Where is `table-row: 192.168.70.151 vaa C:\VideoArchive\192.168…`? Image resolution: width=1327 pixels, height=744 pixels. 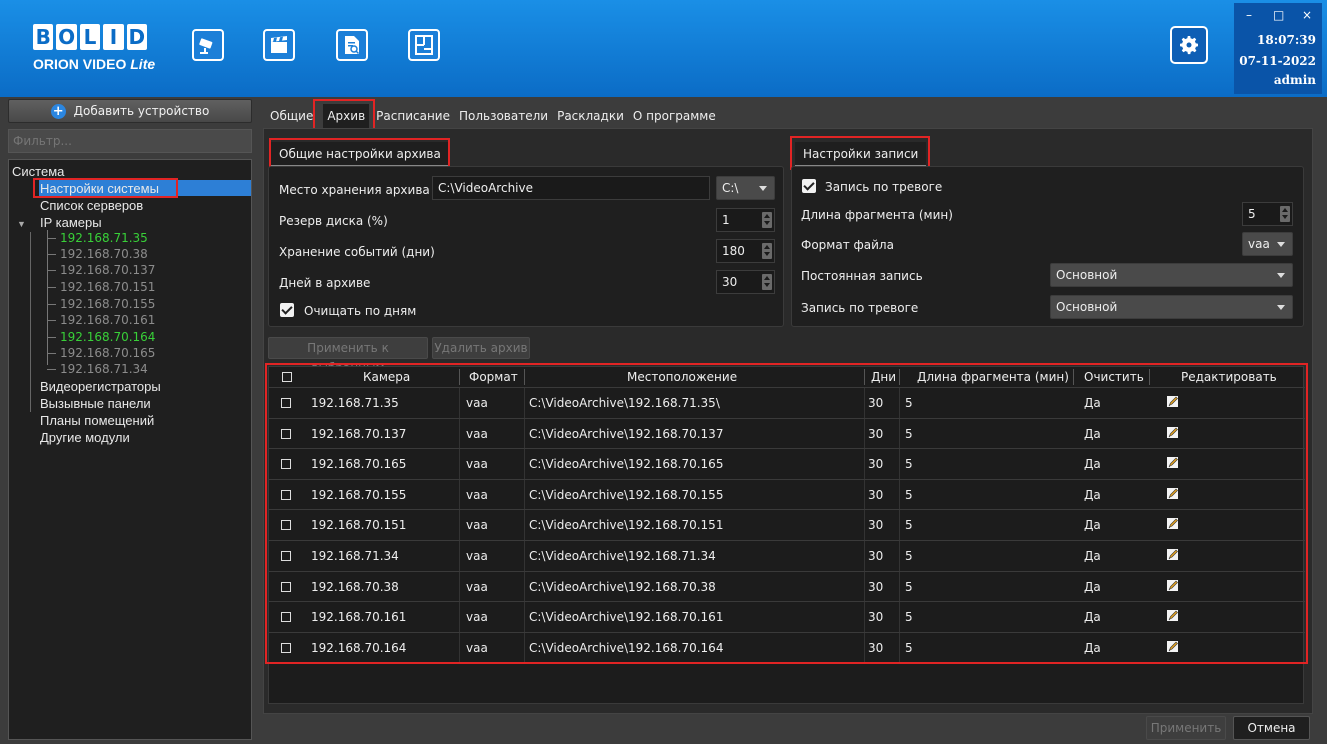 table-row: 192.168.70.151 vaa C:\VideoArchive\192.168… is located at coordinates (787, 525).